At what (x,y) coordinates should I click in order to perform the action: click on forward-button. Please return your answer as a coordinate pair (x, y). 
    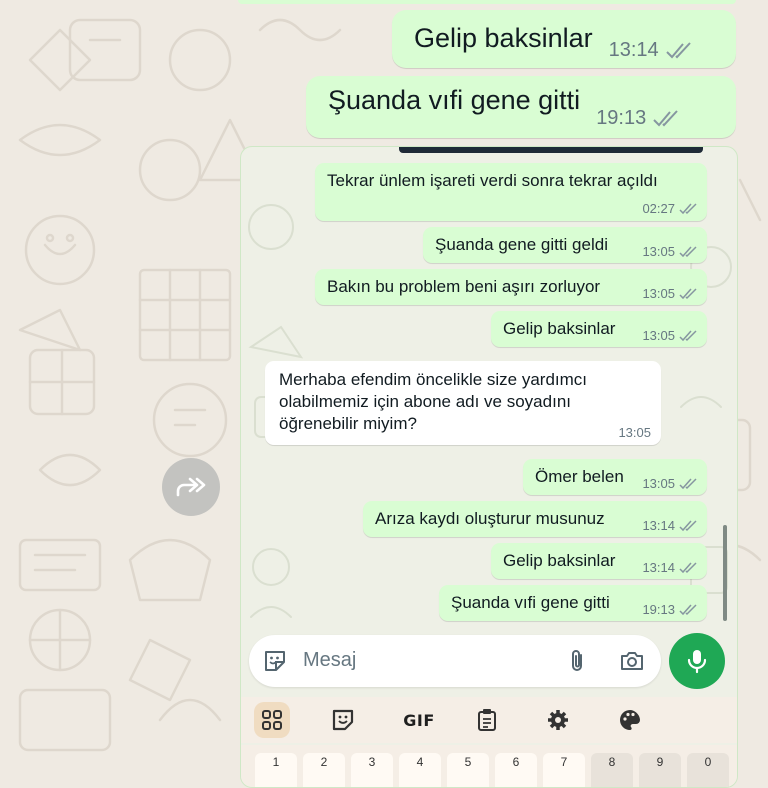
    Looking at the image, I should click on (191, 487).